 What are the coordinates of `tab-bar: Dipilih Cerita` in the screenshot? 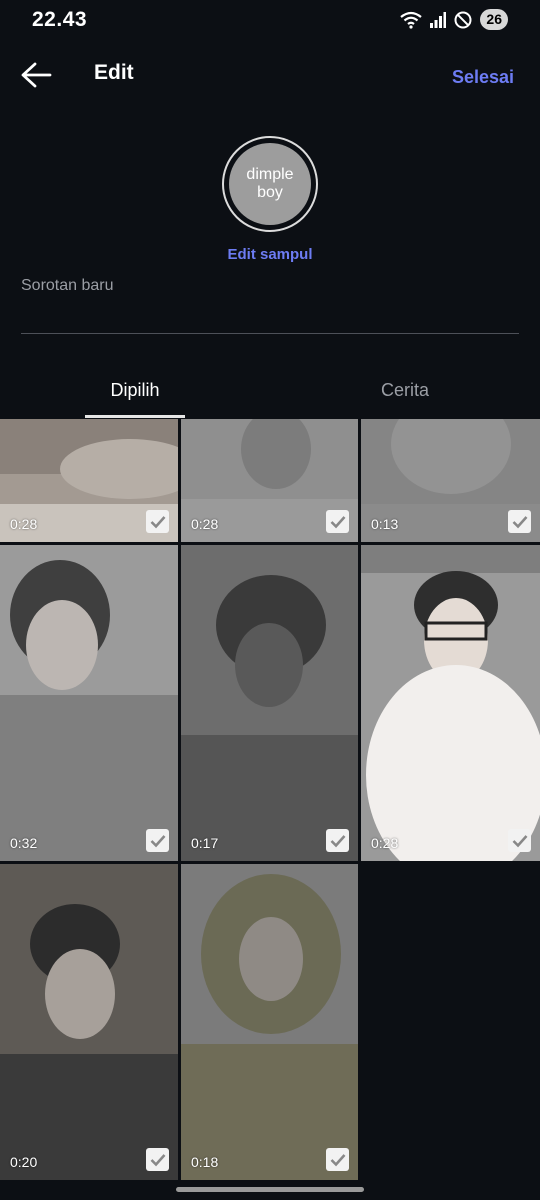 It's located at (270, 393).